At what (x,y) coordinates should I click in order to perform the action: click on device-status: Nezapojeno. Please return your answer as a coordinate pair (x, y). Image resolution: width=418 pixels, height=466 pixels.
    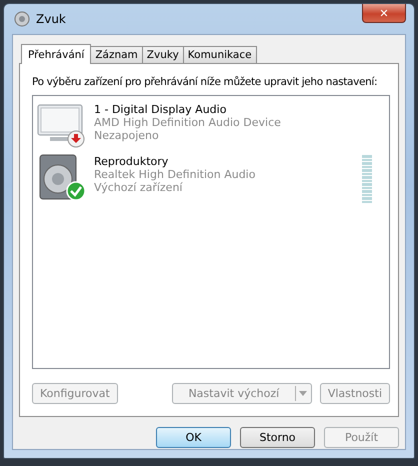
    Looking at the image, I should click on (127, 135).